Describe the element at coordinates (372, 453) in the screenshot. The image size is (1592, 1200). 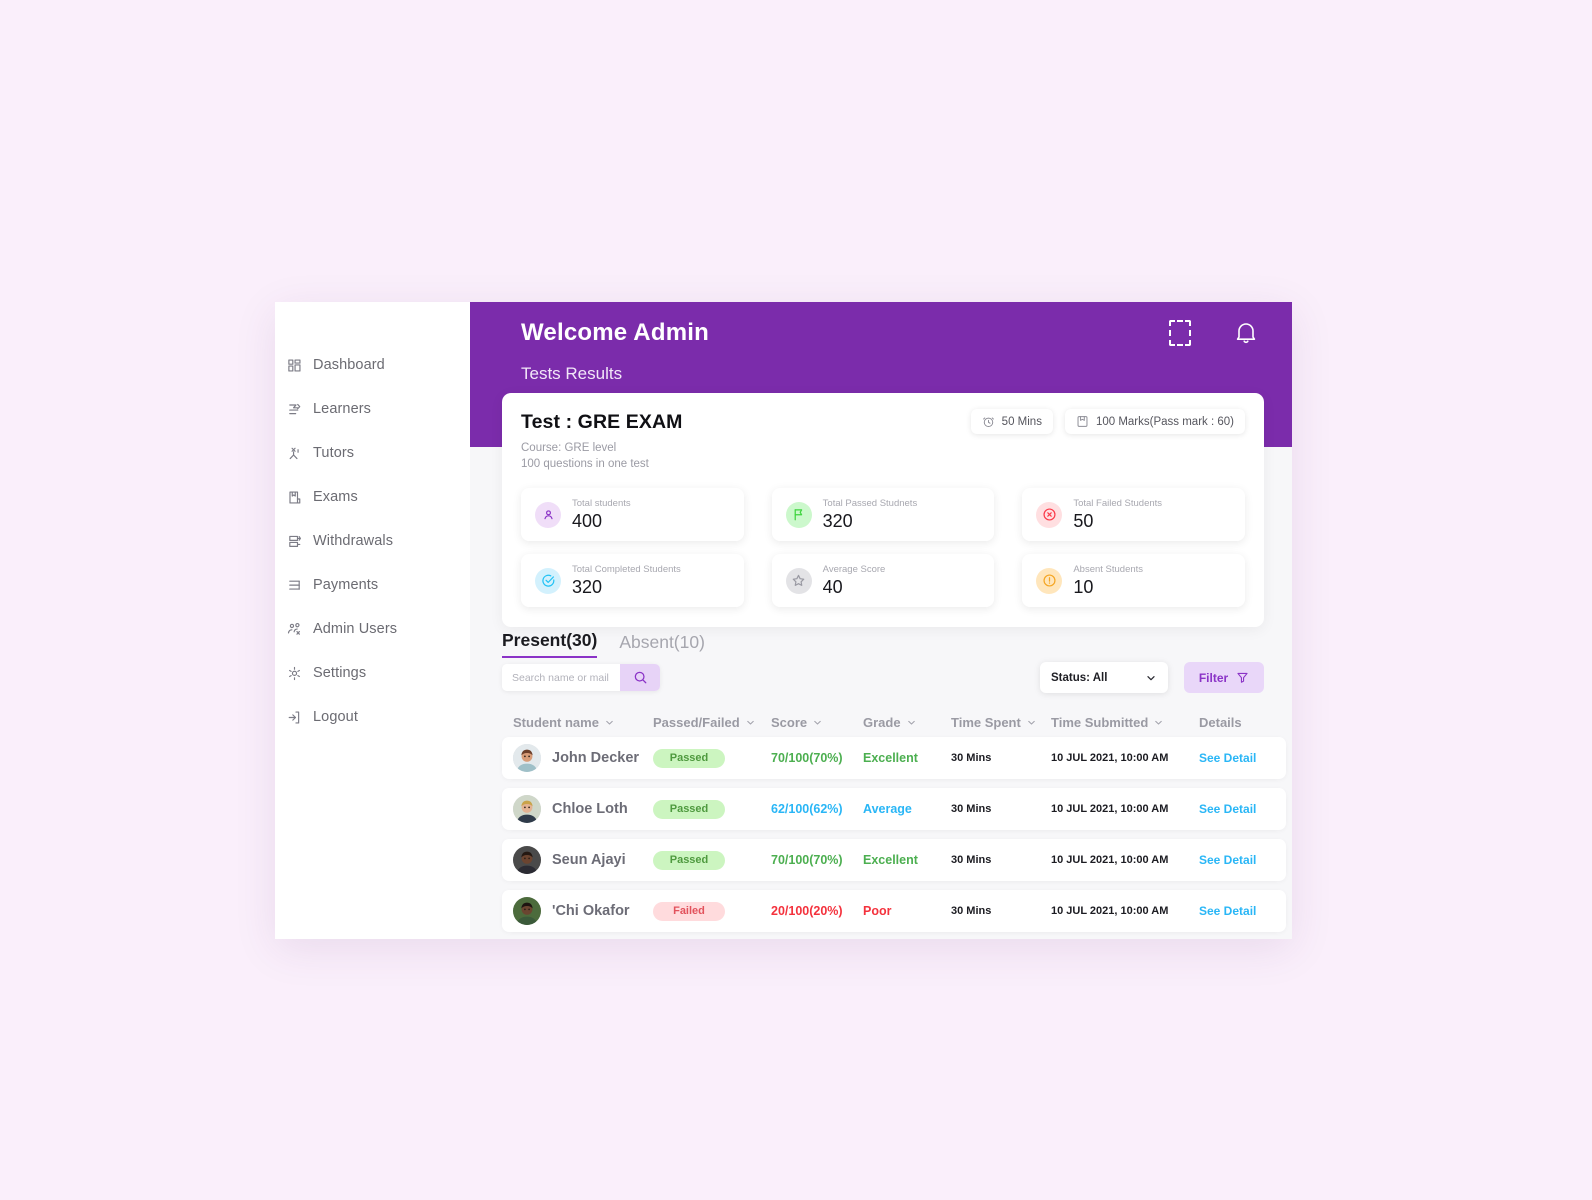
I see `sidebar-item-tutors: Tutors` at that location.